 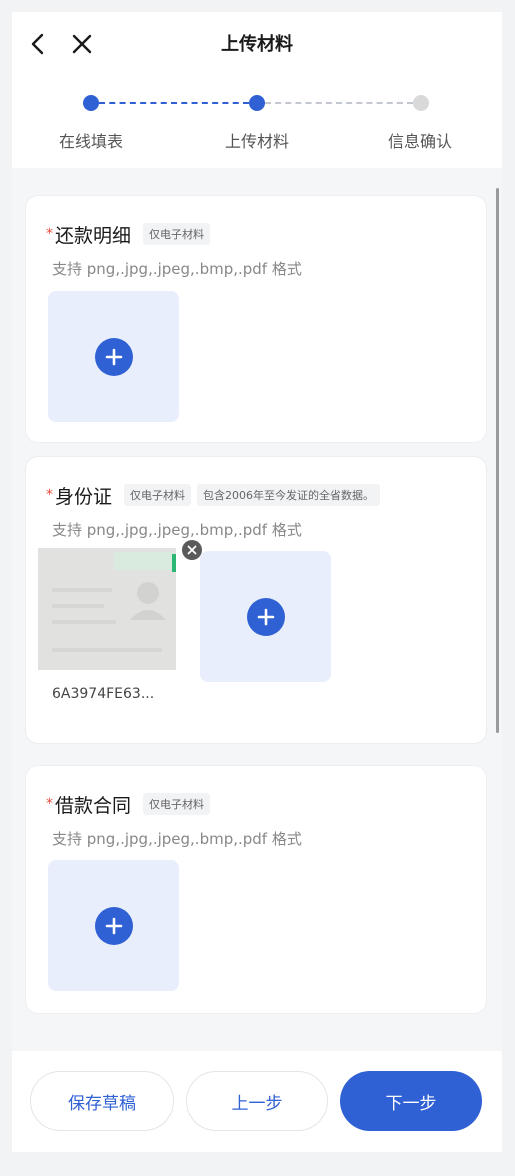 What do you see at coordinates (93, 235) in the screenshot?
I see `section-title: 还款明细` at bounding box center [93, 235].